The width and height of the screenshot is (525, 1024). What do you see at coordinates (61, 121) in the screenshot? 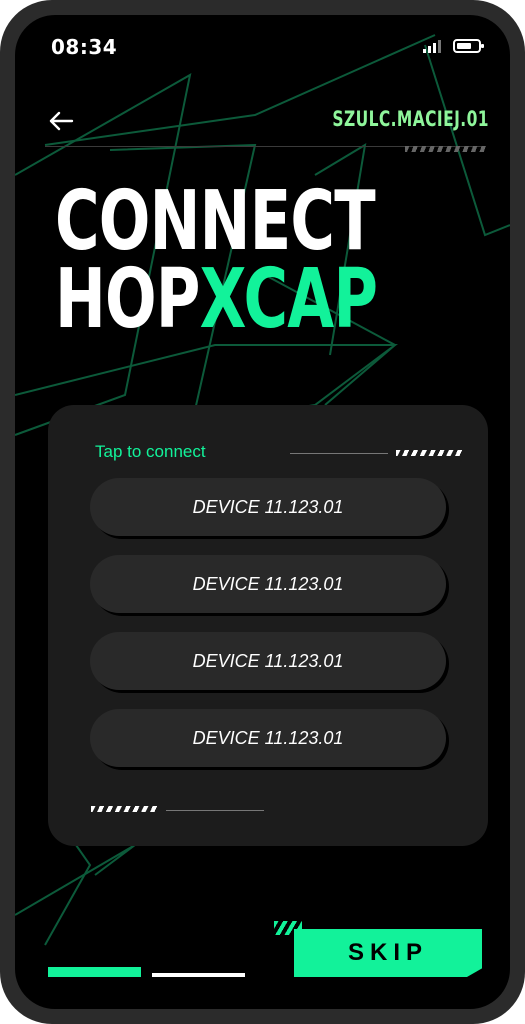
I see `arrow-left-icon` at bounding box center [61, 121].